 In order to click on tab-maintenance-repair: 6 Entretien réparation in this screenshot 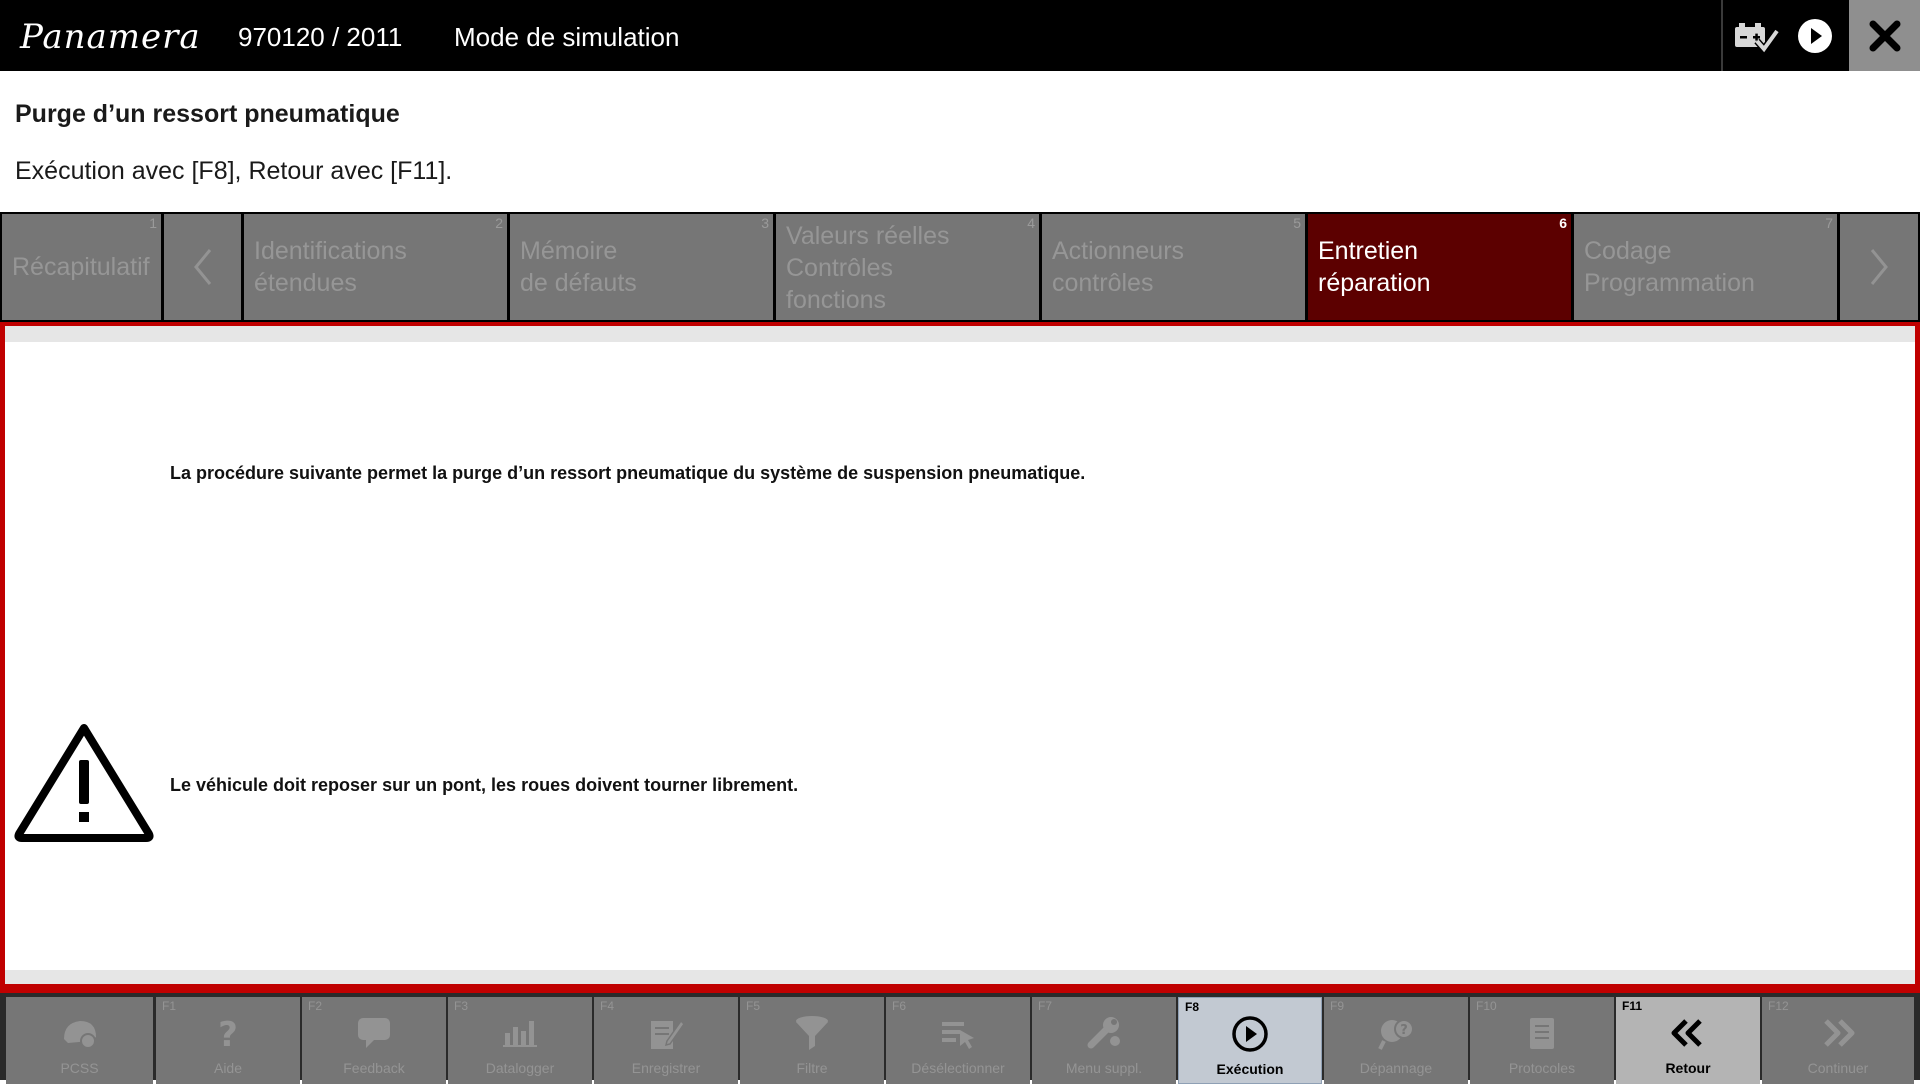, I will do `click(1439, 267)`.